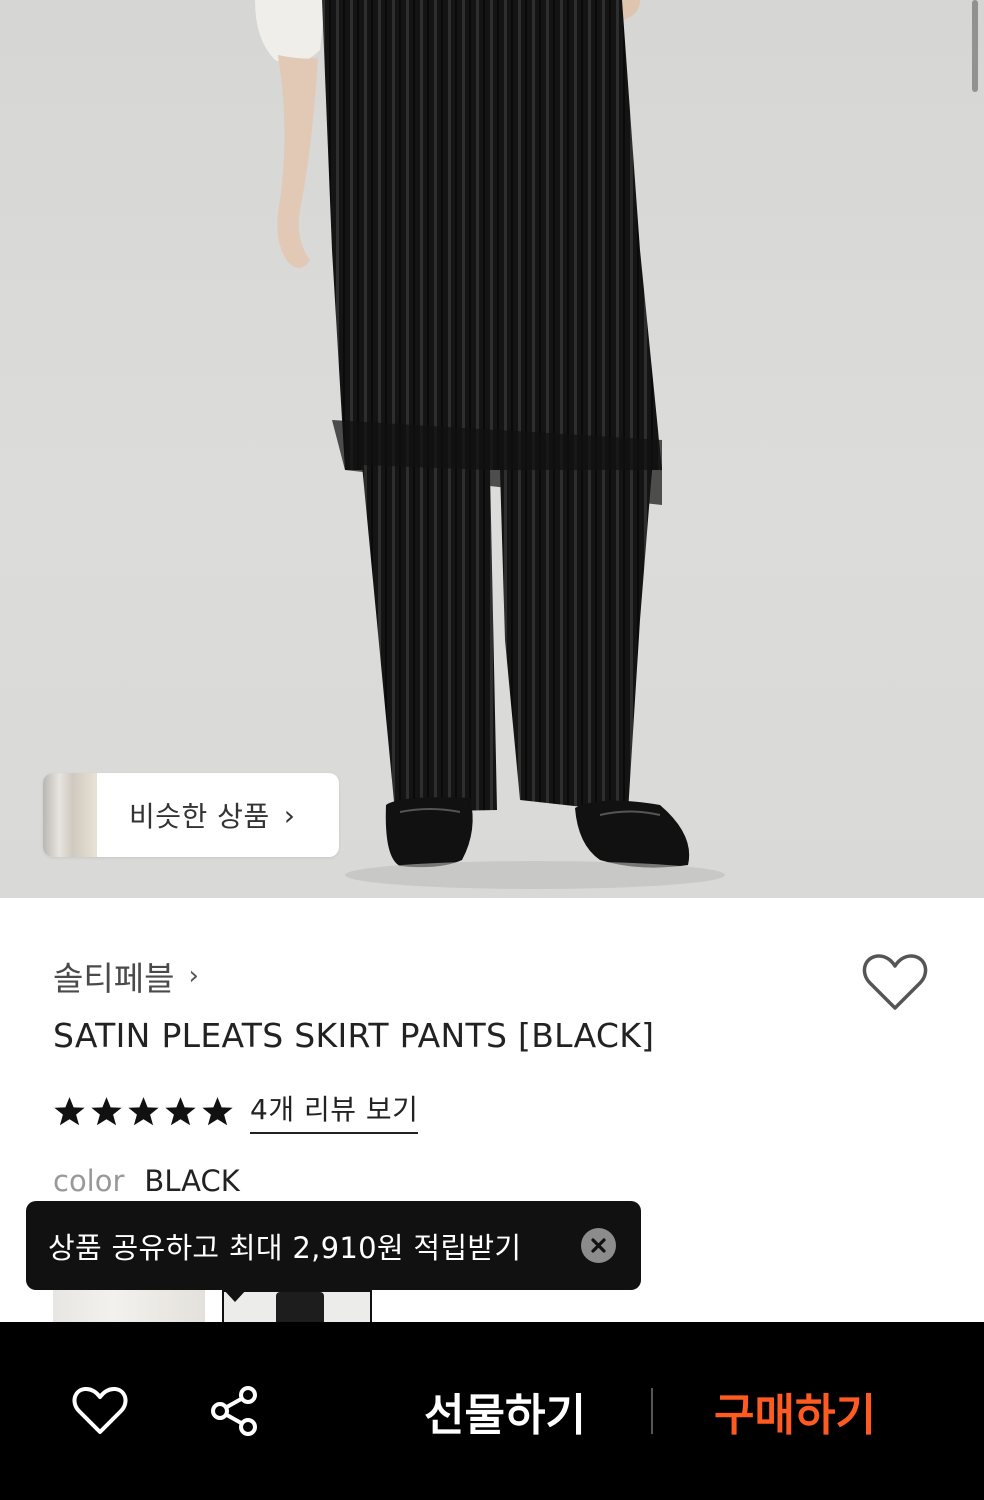 The height and width of the screenshot is (1500, 984). I want to click on rating-row: 4개 리뷰 보기, so click(236, 1111).